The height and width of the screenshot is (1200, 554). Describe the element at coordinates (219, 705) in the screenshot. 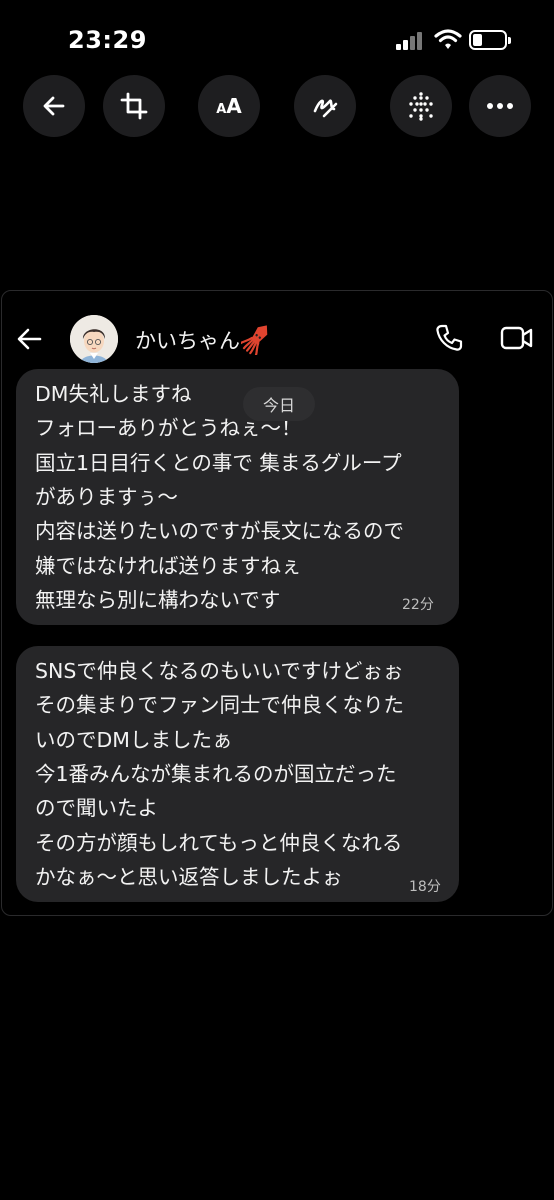

I see `message-text-line: その集まりでファン同士で仲良くなりた` at that location.